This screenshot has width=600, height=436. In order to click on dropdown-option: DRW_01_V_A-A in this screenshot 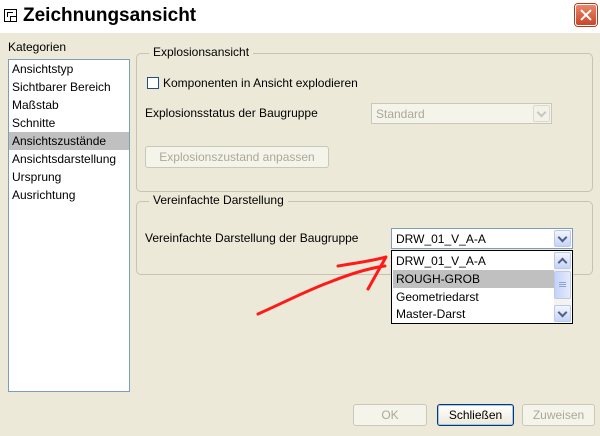, I will do `click(473, 261)`.